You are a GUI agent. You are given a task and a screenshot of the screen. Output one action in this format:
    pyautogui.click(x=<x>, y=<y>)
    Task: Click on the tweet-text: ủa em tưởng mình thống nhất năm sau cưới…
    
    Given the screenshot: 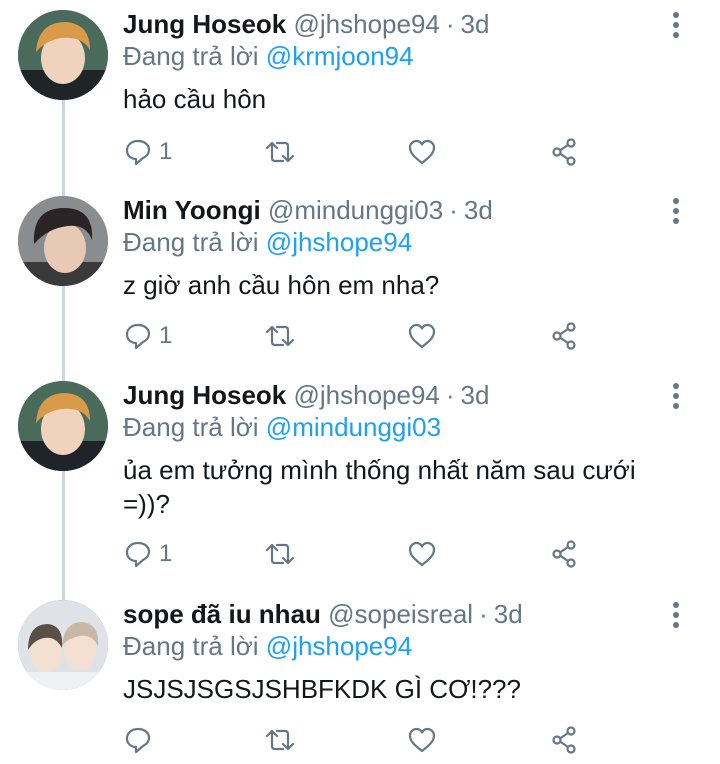 What is the action you would take?
    pyautogui.click(x=379, y=487)
    